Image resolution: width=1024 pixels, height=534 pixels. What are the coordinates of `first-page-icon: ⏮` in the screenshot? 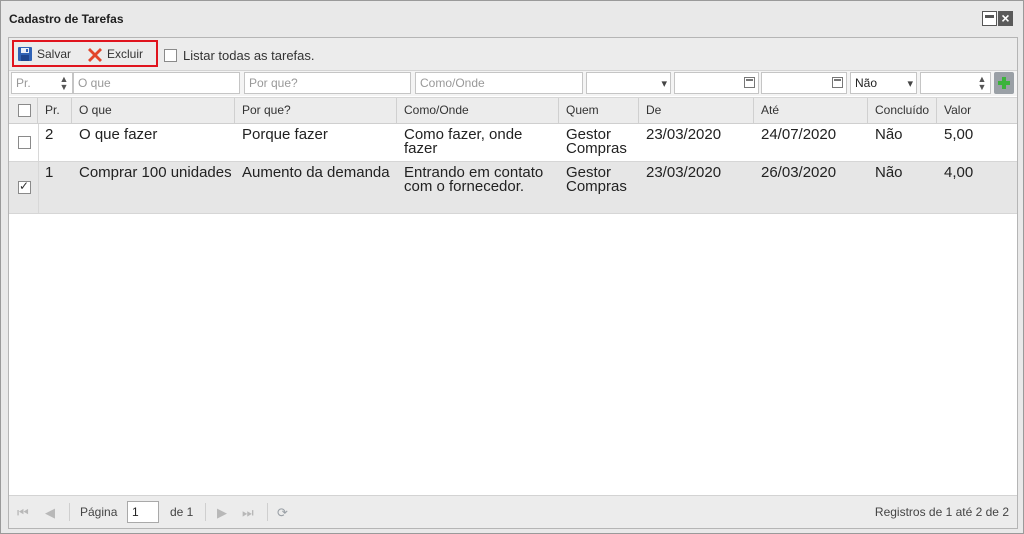 It's located at (23, 513).